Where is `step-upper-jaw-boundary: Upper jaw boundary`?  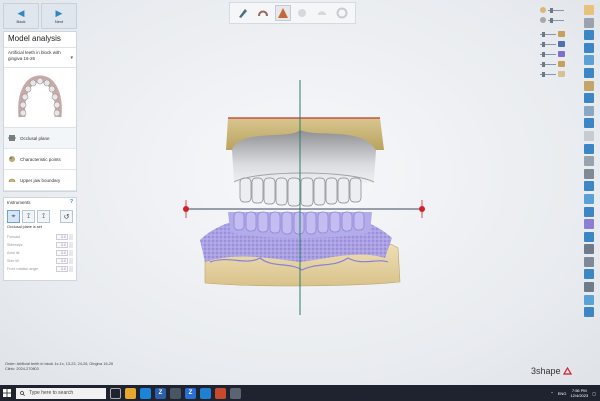
step-upper-jaw-boundary: Upper jaw boundary is located at coordinates (40, 180).